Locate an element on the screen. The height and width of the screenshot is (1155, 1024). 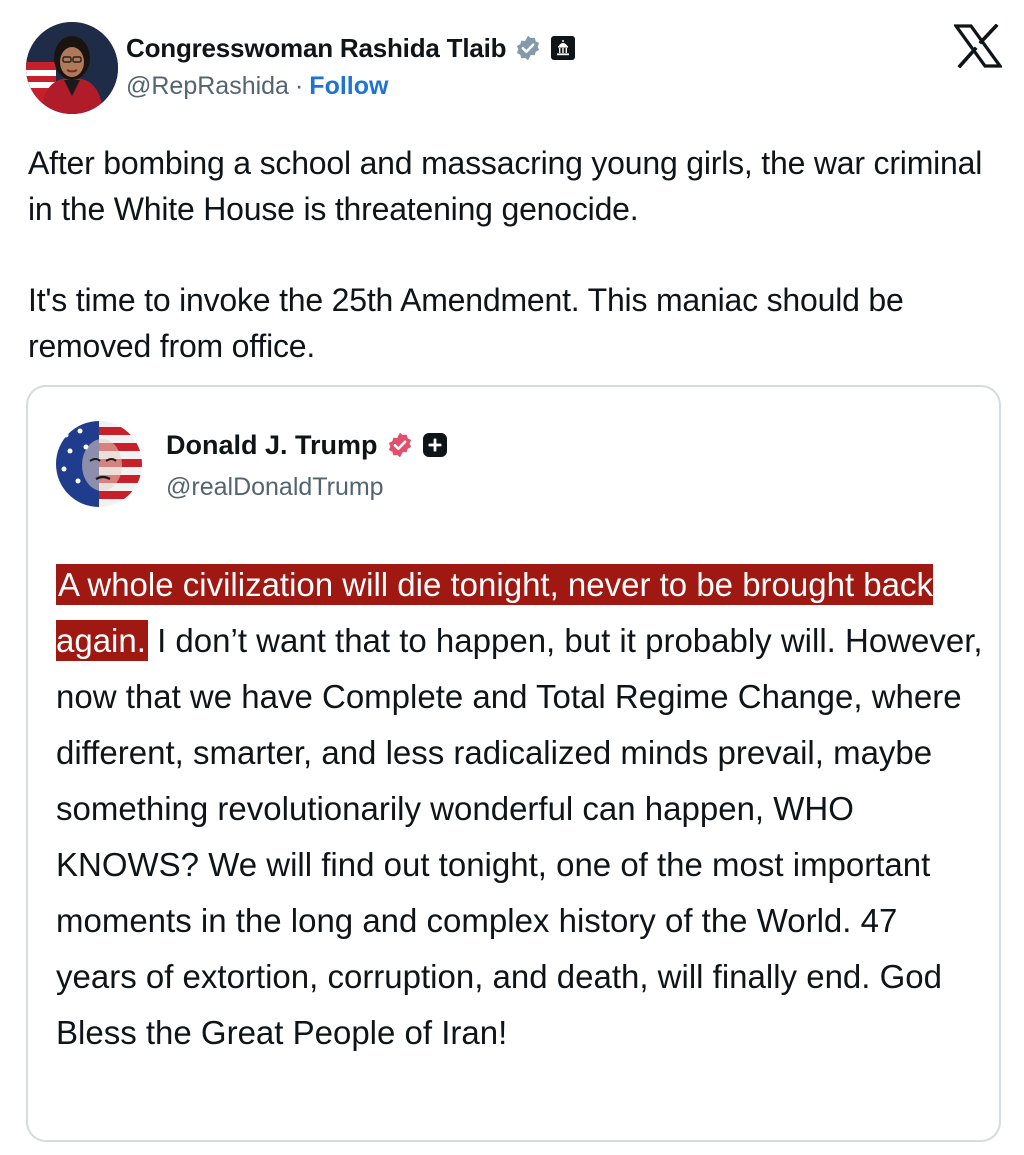
capitol-icon is located at coordinates (563, 48).